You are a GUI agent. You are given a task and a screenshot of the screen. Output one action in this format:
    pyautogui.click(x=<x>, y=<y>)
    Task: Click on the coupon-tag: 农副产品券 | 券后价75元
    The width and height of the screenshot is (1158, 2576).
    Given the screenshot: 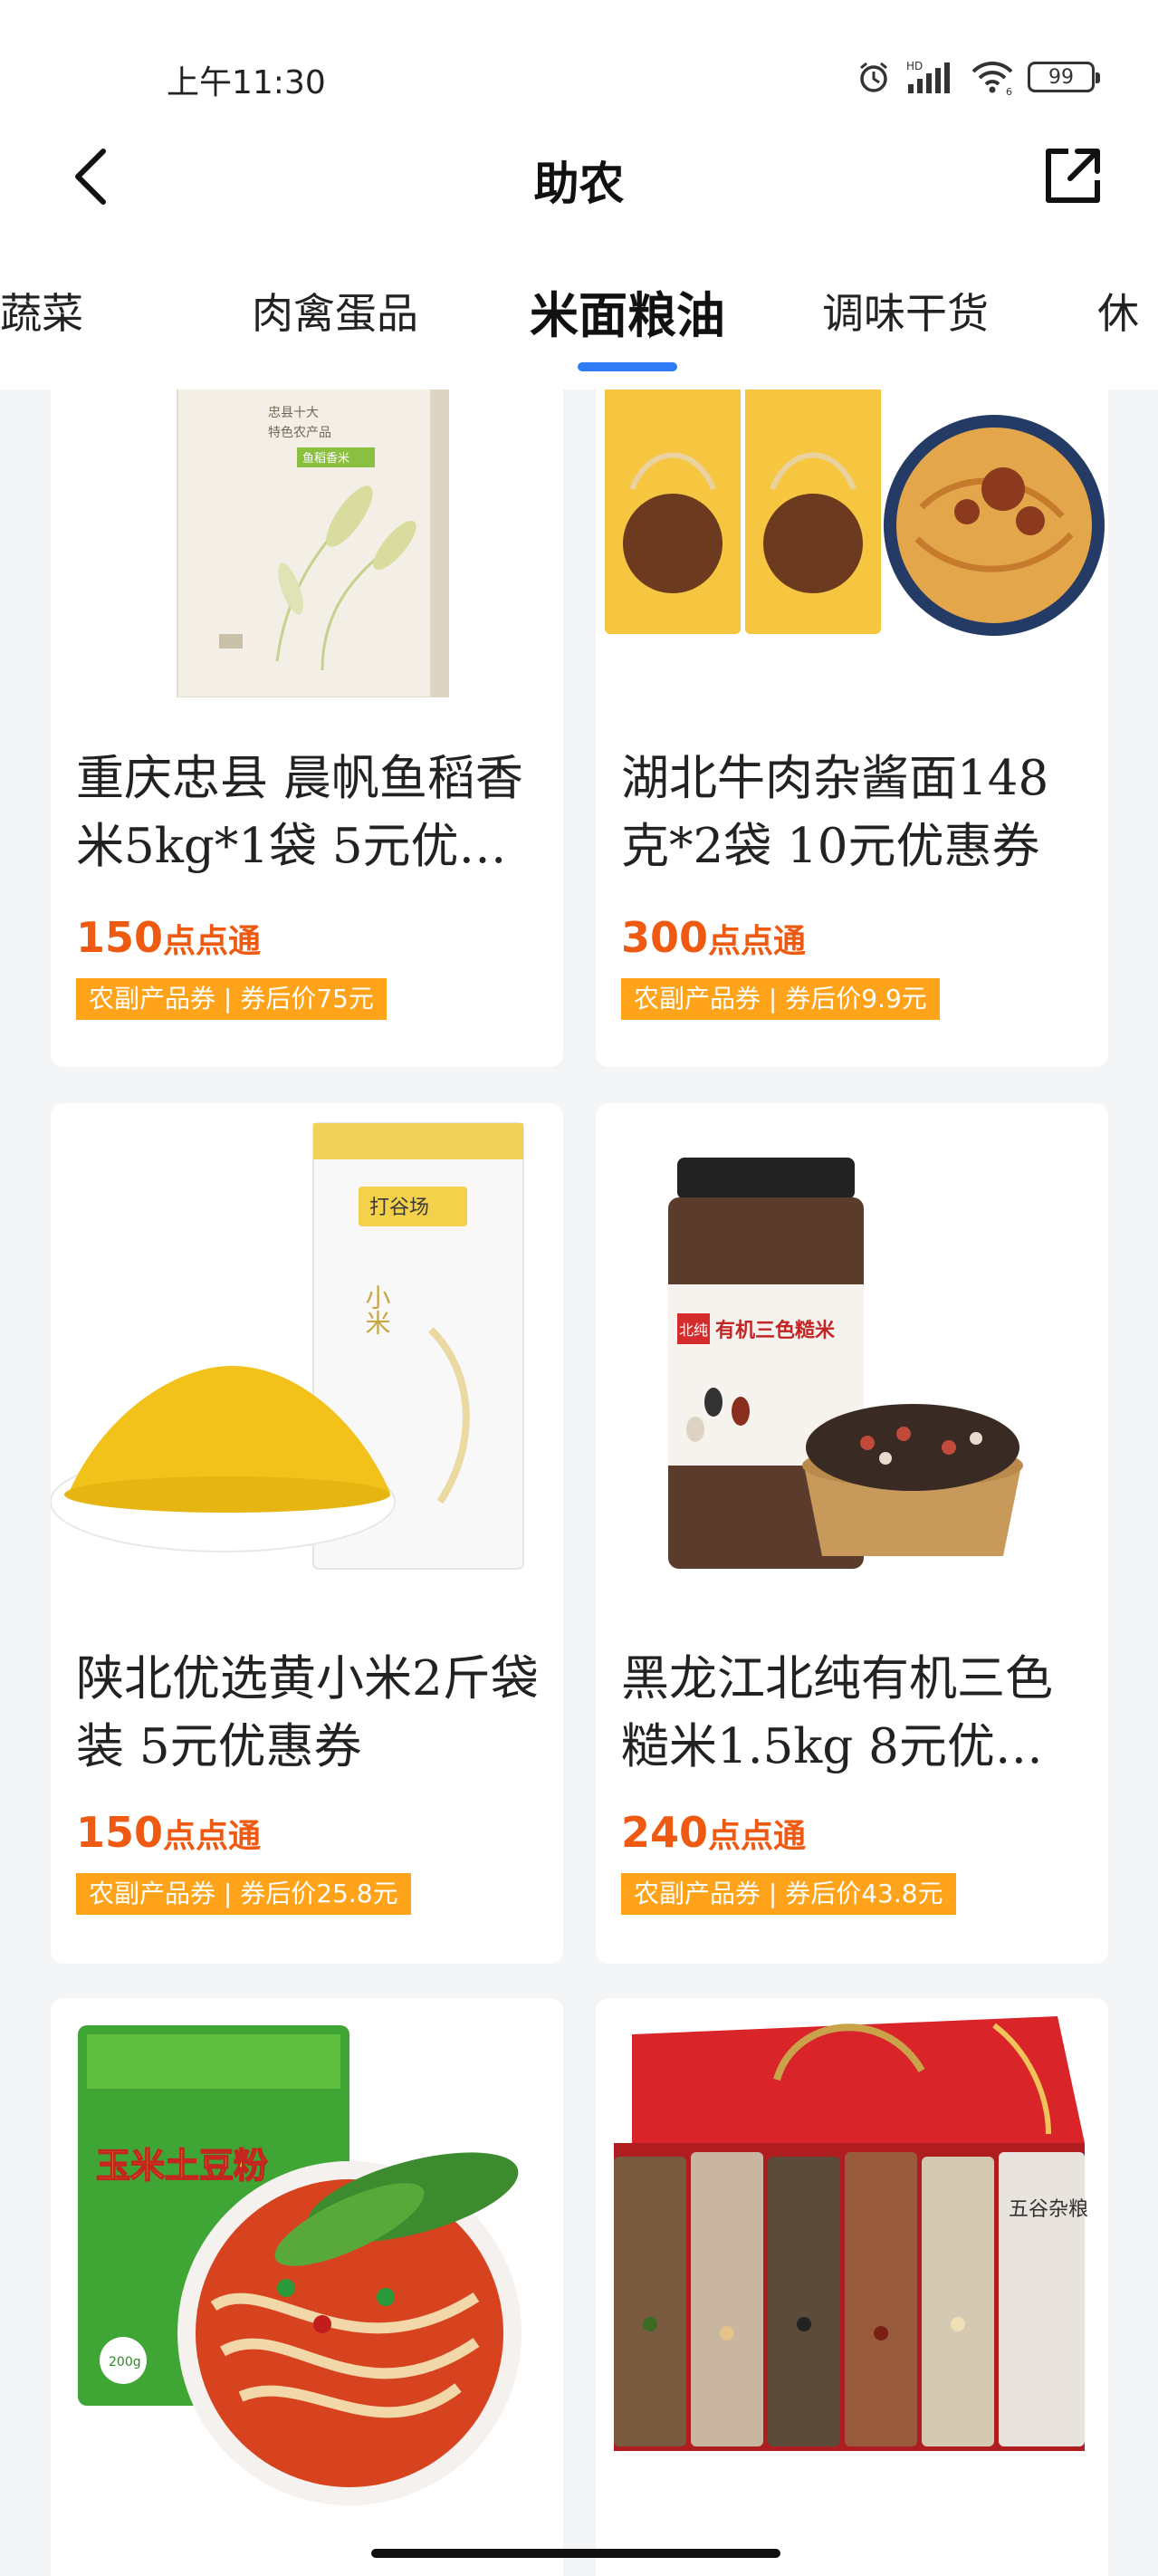 What is the action you would take?
    pyautogui.click(x=231, y=999)
    